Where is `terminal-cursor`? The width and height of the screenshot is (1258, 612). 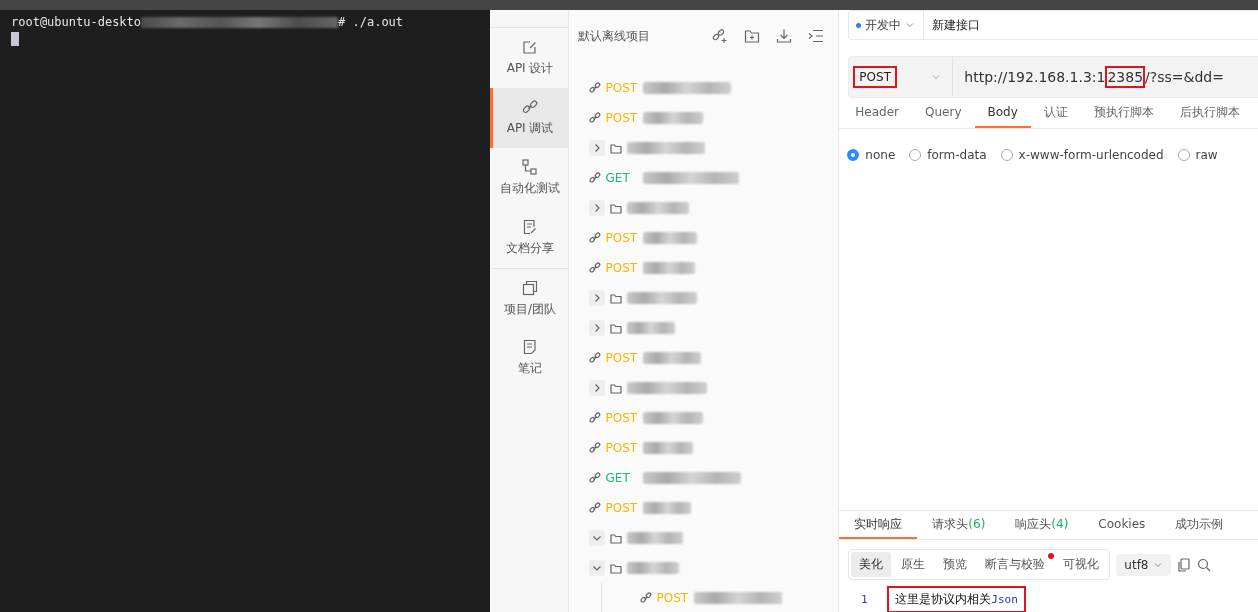
terminal-cursor is located at coordinates (15, 39).